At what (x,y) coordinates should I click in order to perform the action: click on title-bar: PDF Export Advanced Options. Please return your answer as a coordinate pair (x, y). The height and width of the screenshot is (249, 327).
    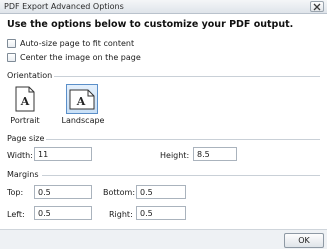
    Looking at the image, I should click on (163, 7).